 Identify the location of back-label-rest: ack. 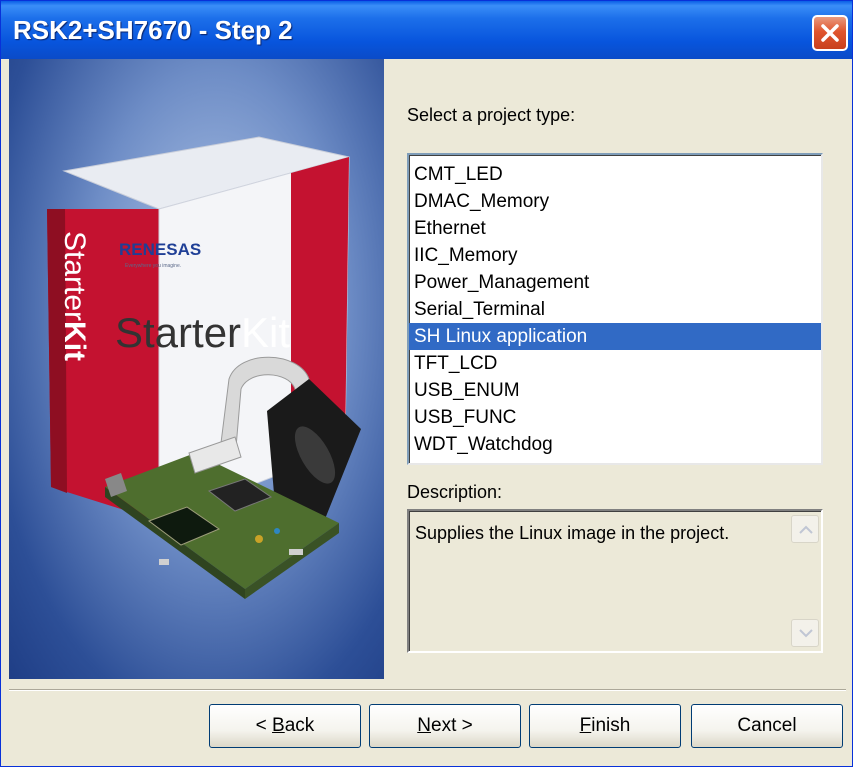
(299, 725).